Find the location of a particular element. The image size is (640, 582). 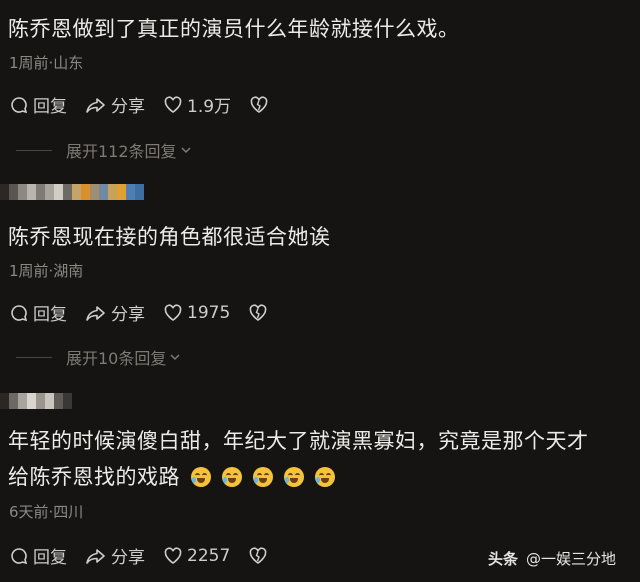

watermark: 头条 @一娱三分地 is located at coordinates (552, 558).